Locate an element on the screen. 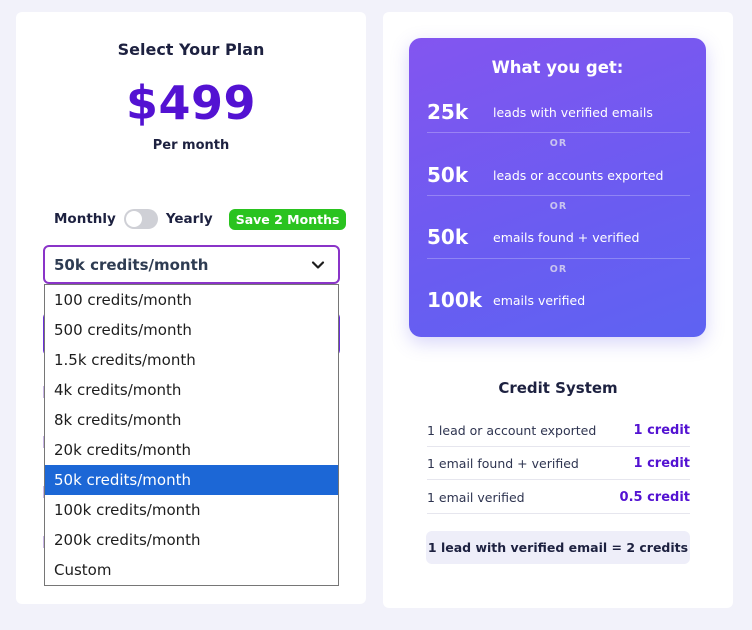 The height and width of the screenshot is (630, 752). save-badge: Save 2 Months is located at coordinates (287, 219).